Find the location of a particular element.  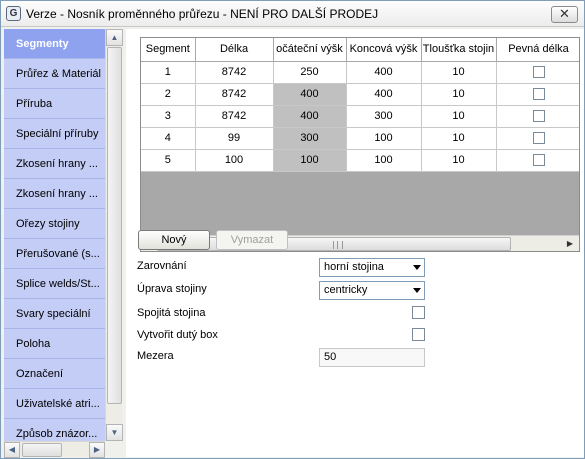

mezera-input: 50 is located at coordinates (372, 357).